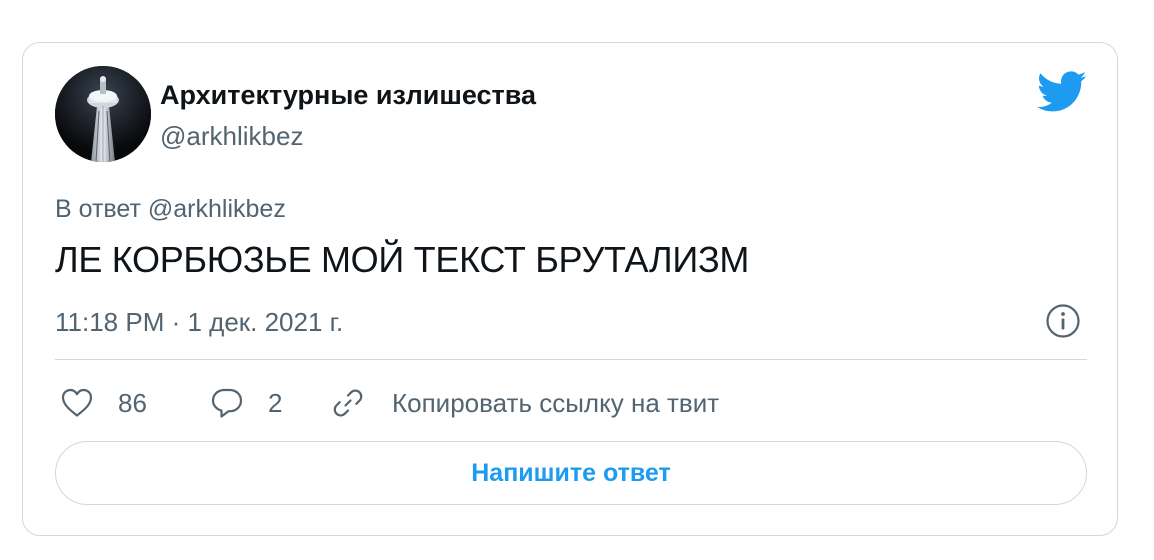  Describe the element at coordinates (571, 359) in the screenshot. I see `divider` at that location.